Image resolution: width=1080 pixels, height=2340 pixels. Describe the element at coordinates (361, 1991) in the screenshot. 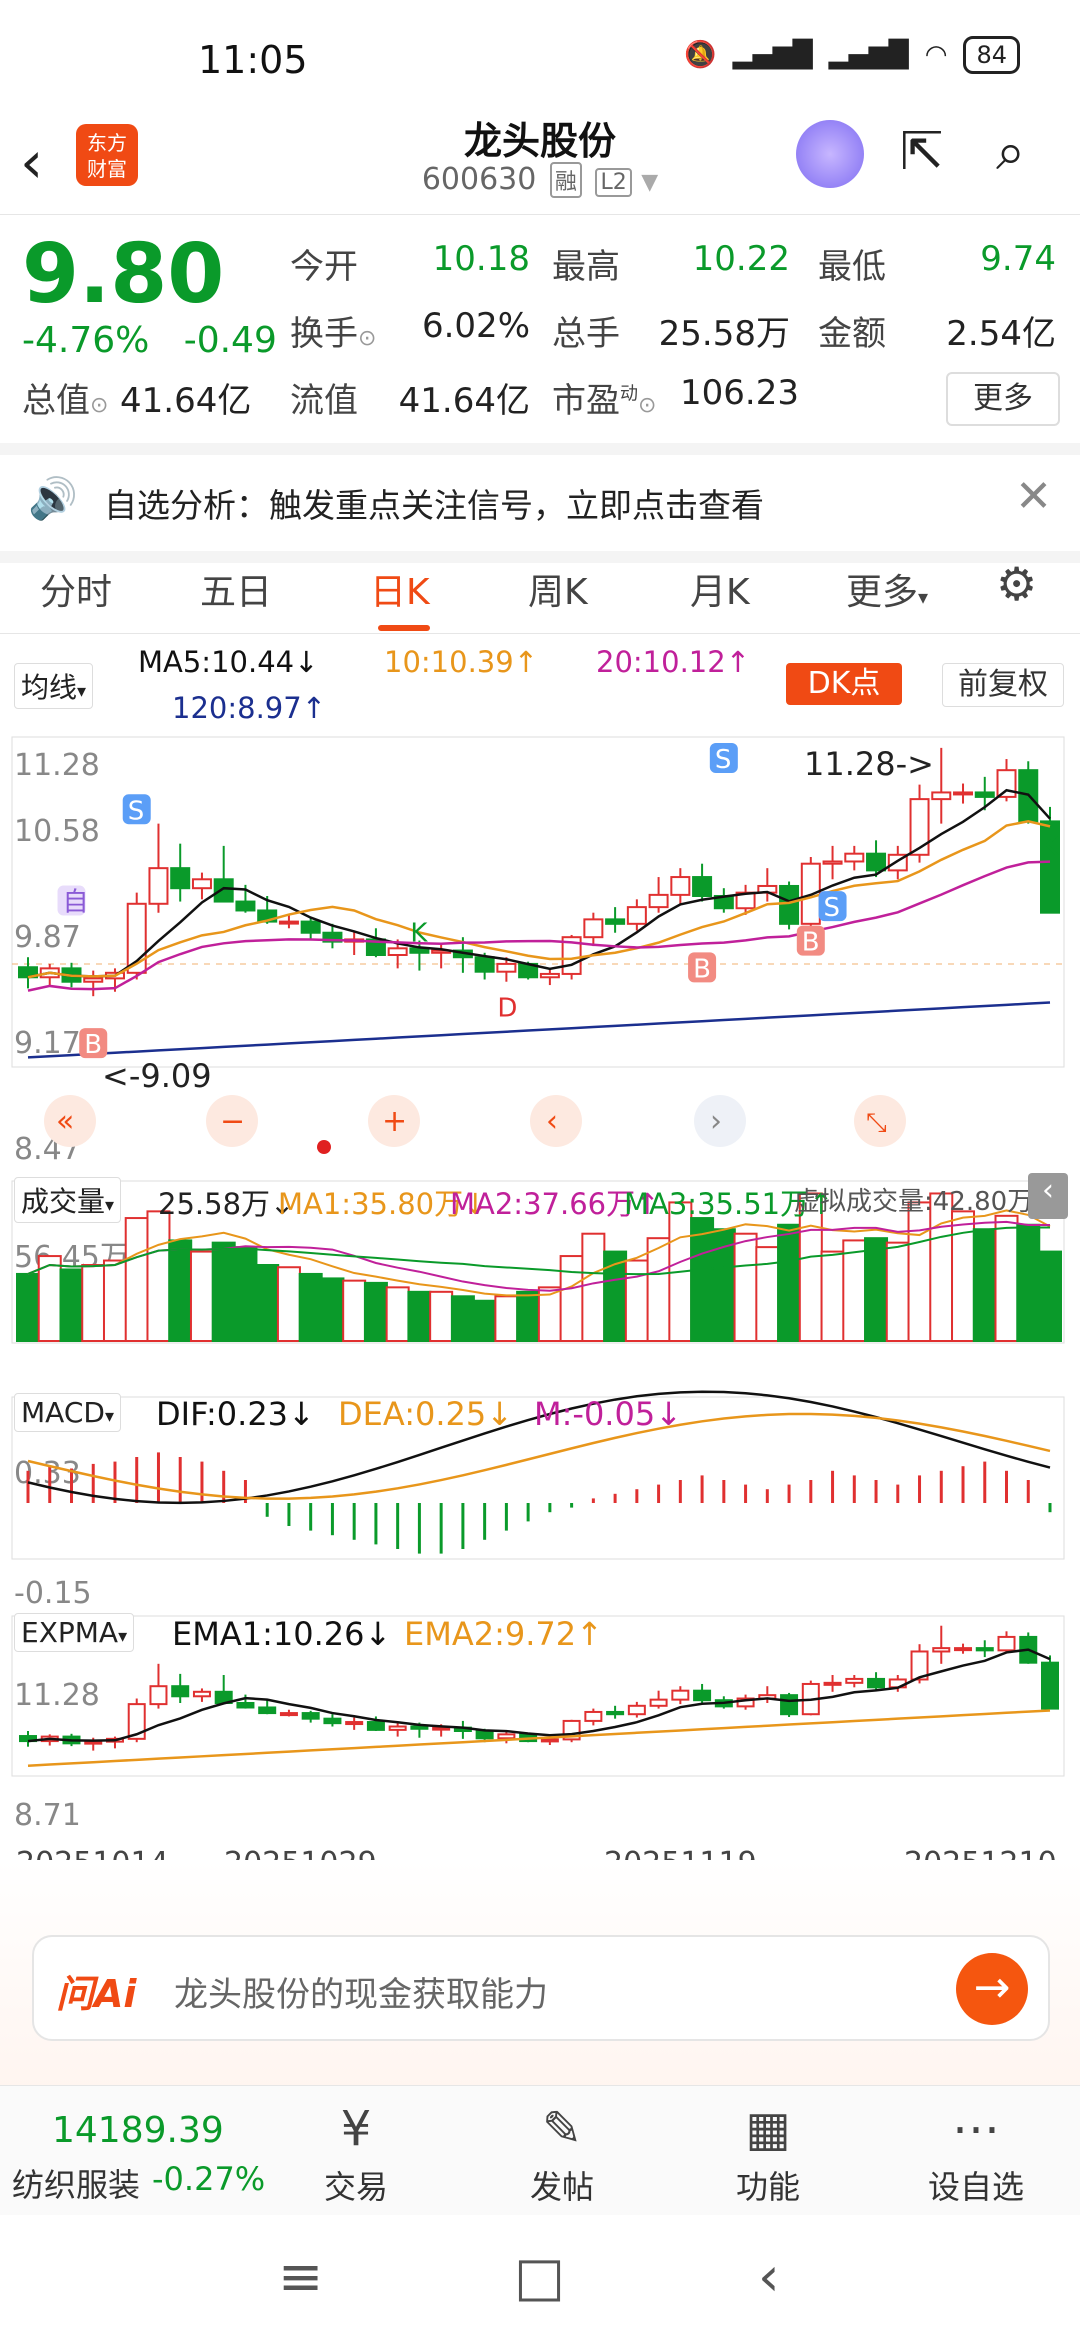

I see `ai-prompt: 龙头股份的现金获取能力` at that location.